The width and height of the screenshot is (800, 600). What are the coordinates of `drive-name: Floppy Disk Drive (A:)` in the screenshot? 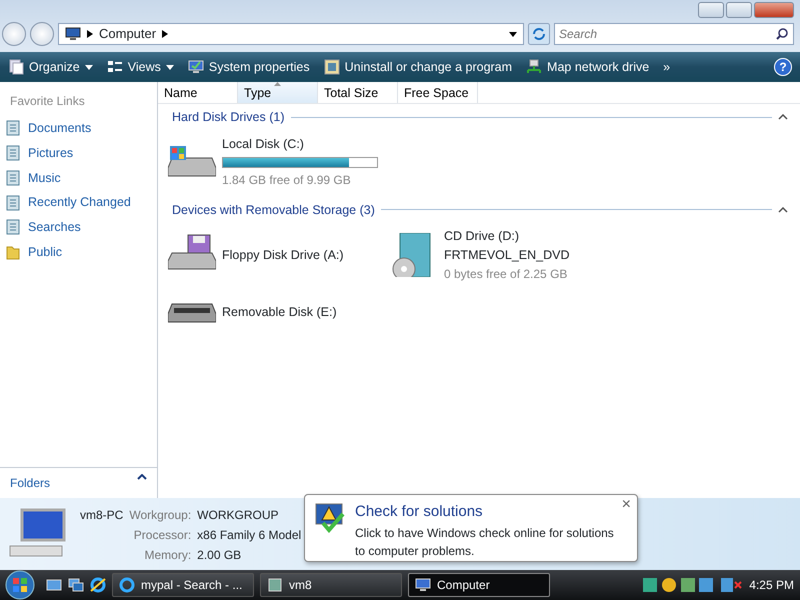 It's located at (283, 255).